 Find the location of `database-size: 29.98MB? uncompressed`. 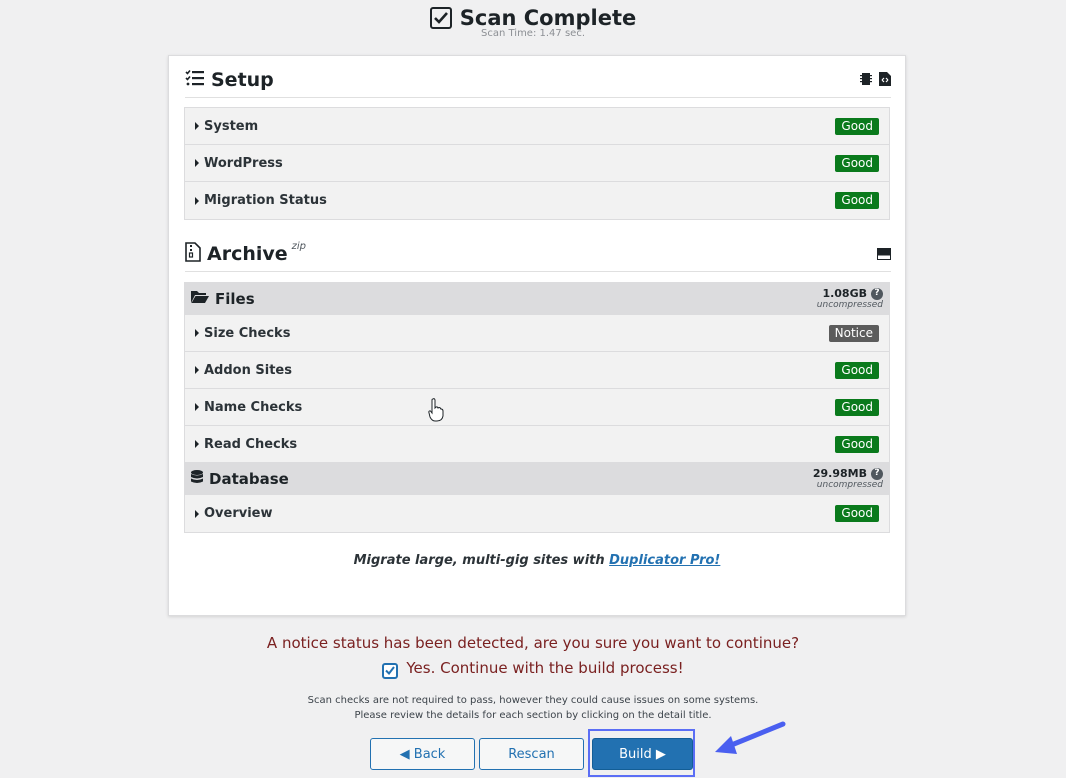

database-size: 29.98MB? uncompressed is located at coordinates (847, 478).